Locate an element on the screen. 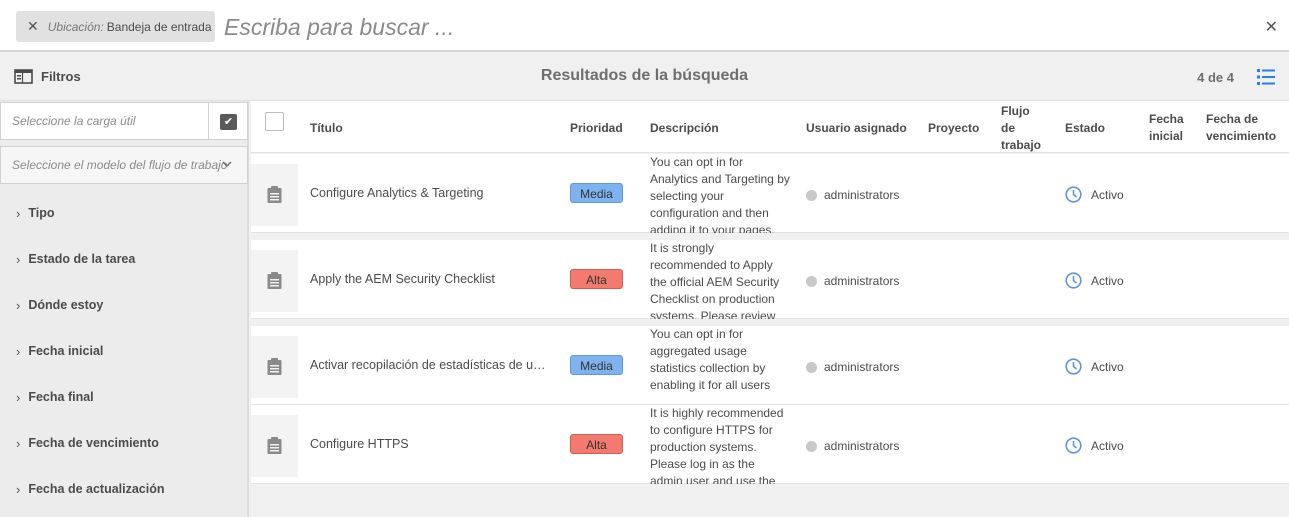 This screenshot has width=1289, height=517. filter-label: Dónde estoy is located at coordinates (66, 305).